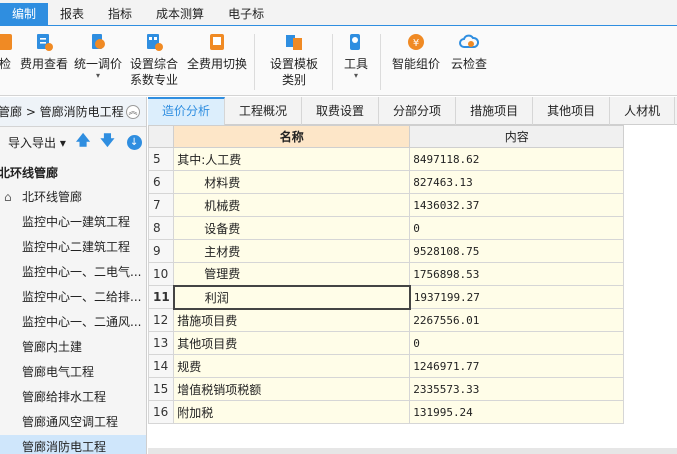 The width and height of the screenshot is (677, 454). I want to click on template-button: 设置模板 类别, so click(294, 60).